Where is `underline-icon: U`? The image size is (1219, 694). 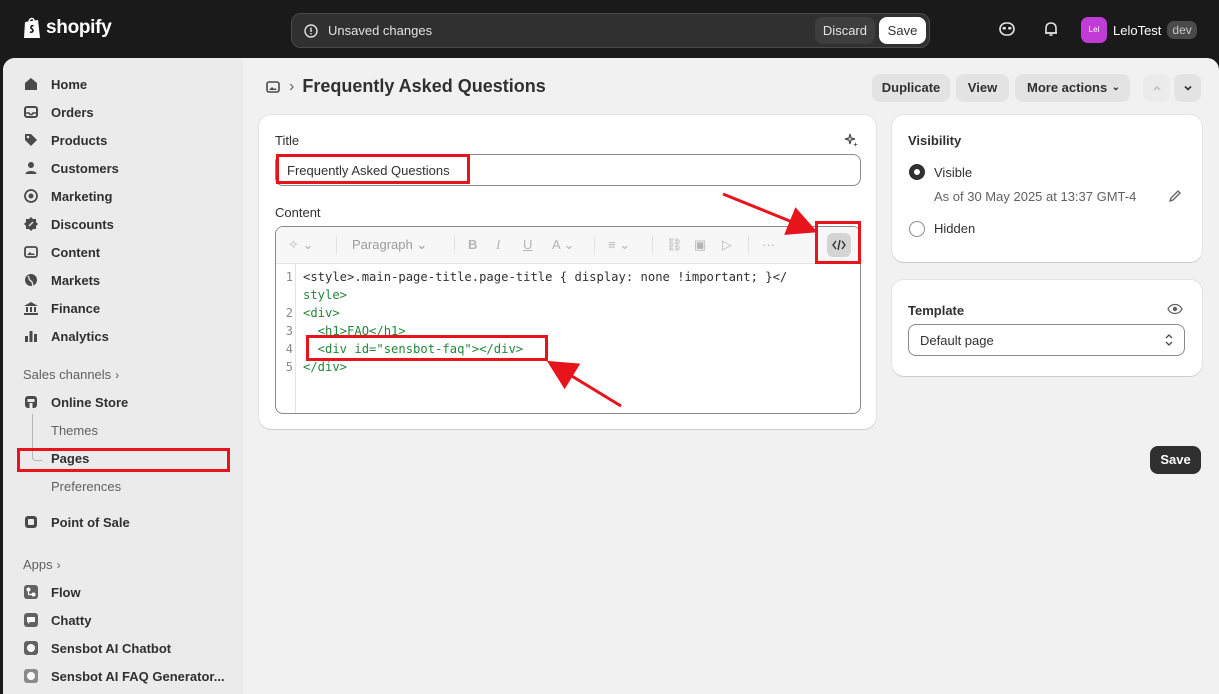 underline-icon: U is located at coordinates (527, 244).